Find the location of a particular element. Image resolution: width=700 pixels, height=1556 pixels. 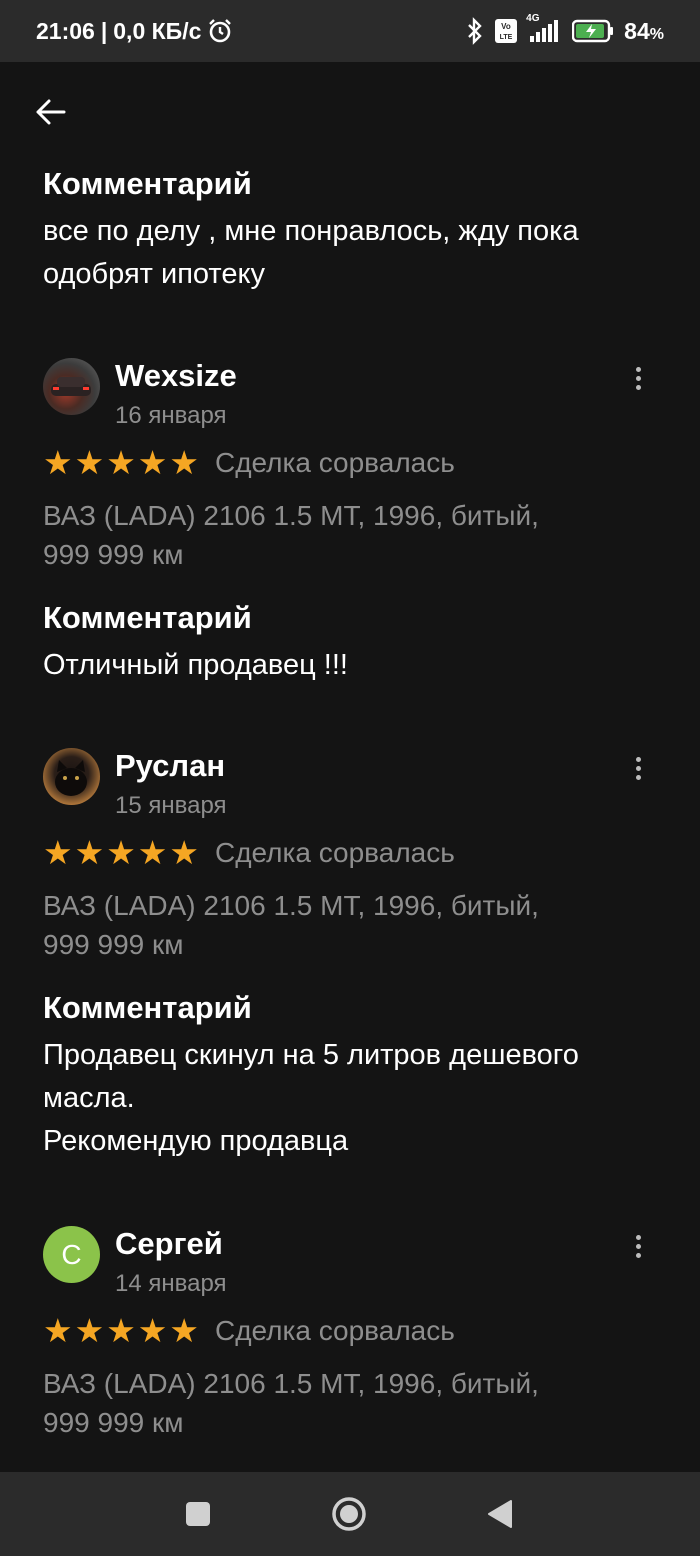

reviewer-name: Руслан is located at coordinates (170, 766).